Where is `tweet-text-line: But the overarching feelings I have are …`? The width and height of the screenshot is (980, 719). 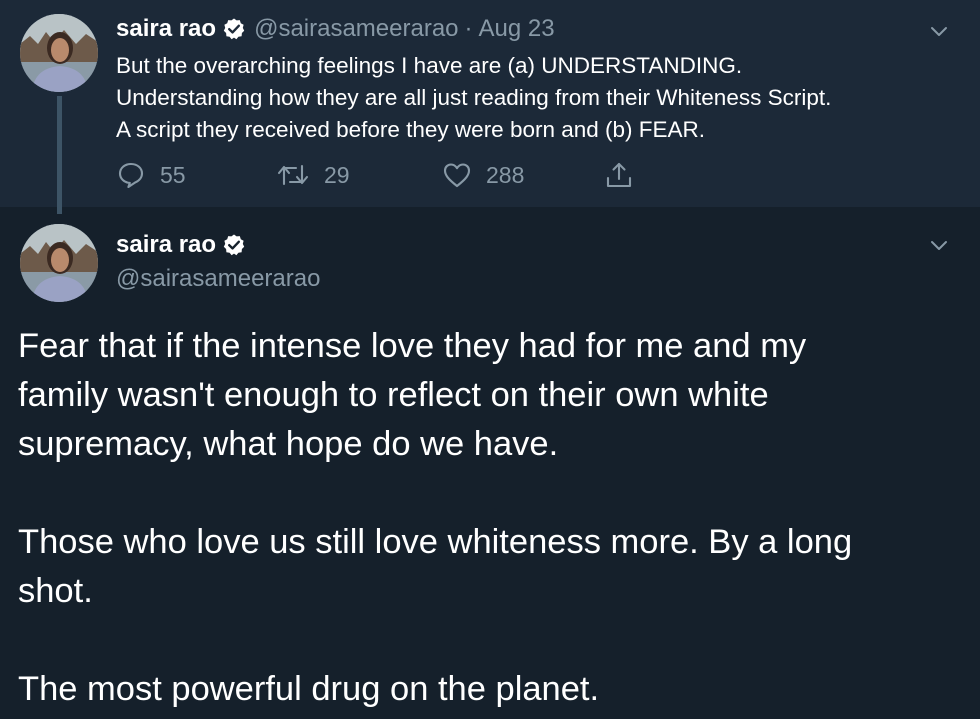 tweet-text-line: But the overarching feelings I have are … is located at coordinates (429, 65).